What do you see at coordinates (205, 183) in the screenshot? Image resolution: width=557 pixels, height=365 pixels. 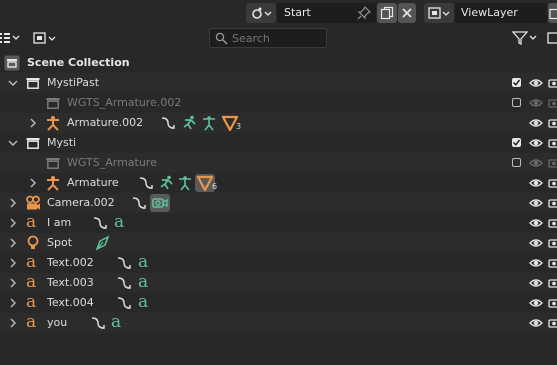 I see `vertex-group-icon` at bounding box center [205, 183].